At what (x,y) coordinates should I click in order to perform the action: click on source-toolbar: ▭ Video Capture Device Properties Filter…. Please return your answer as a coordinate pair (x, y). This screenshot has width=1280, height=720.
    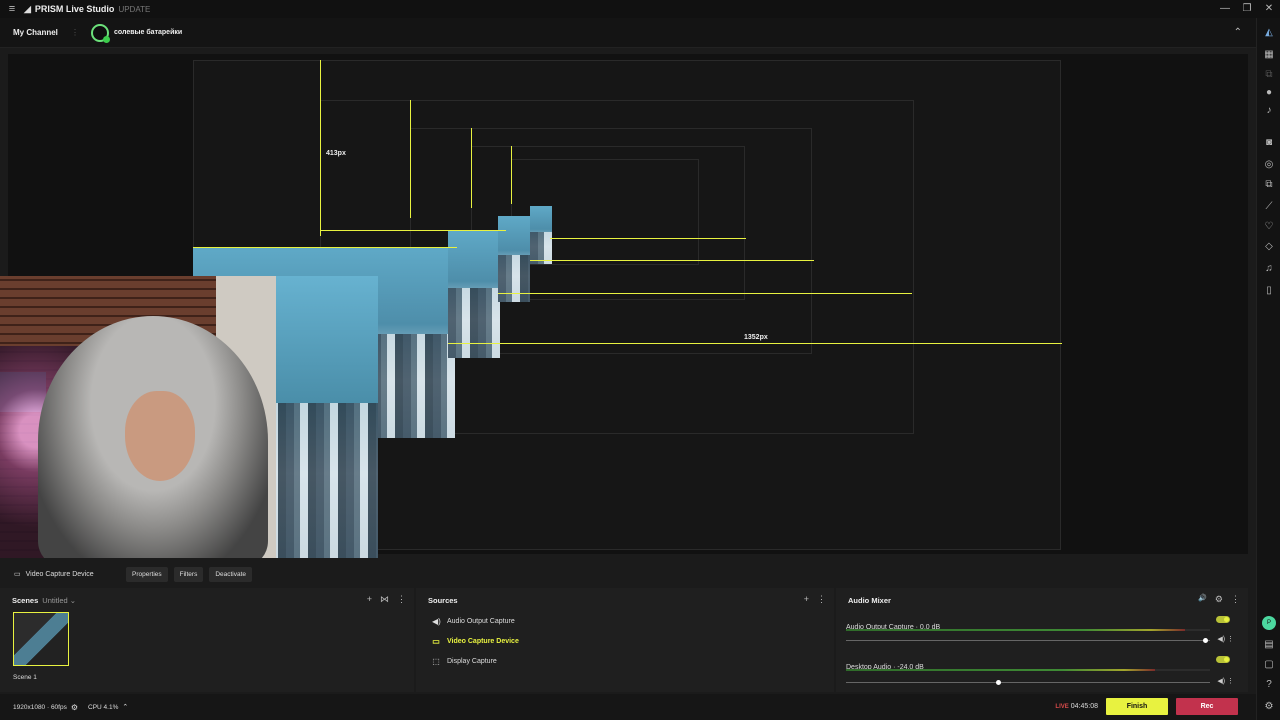
    Looking at the image, I should click on (628, 574).